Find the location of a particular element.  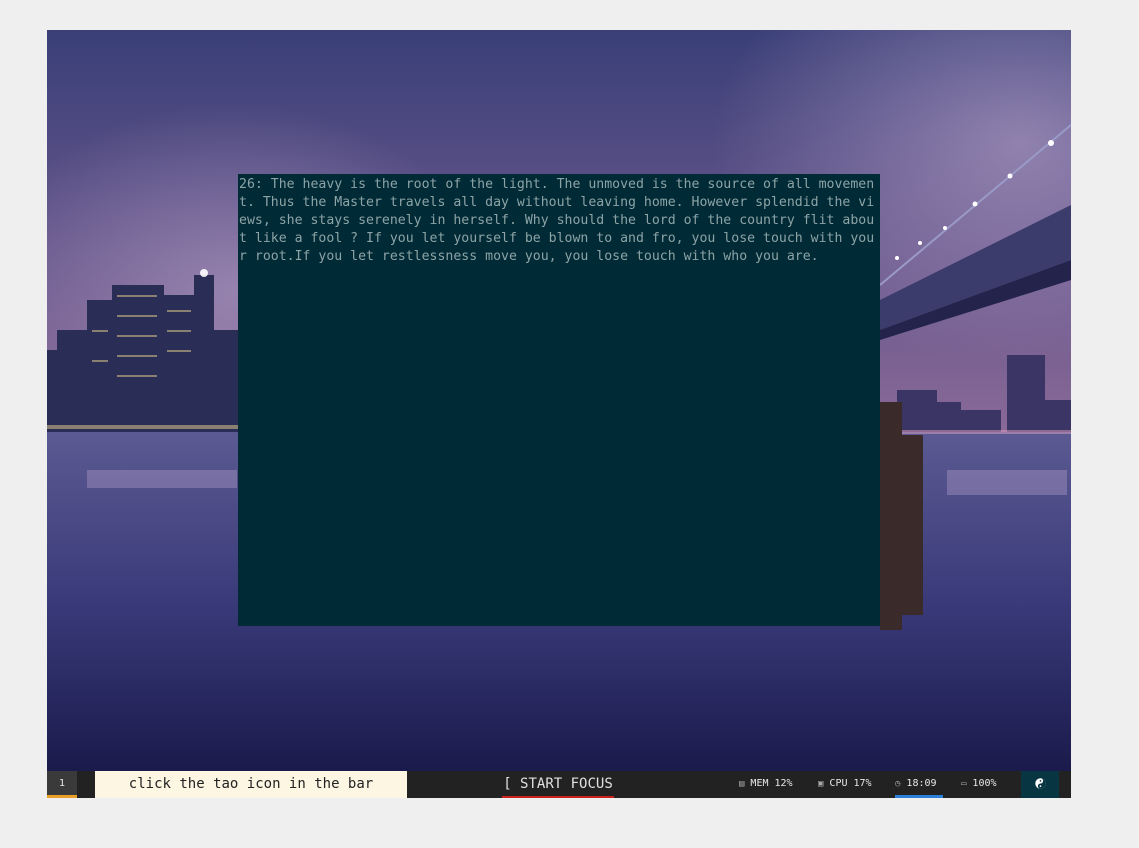

battery-icon: ▭ is located at coordinates (964, 784).